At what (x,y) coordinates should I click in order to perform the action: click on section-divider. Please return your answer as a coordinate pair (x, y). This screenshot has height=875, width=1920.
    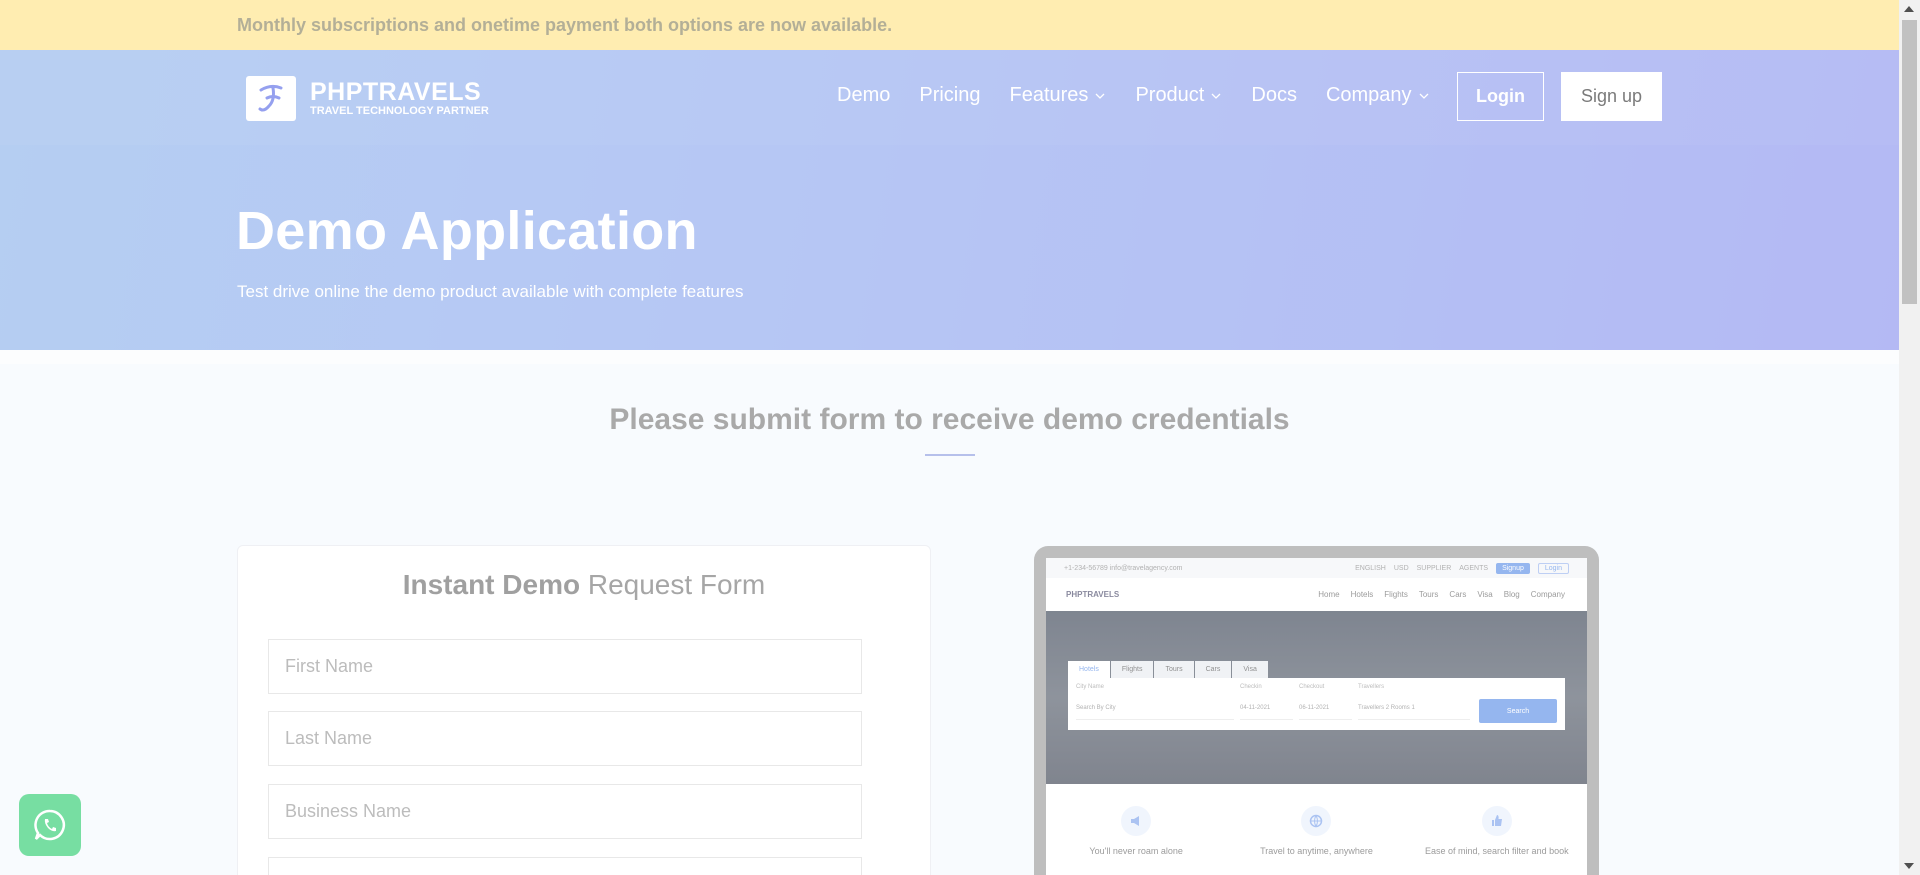
    Looking at the image, I should click on (950, 455).